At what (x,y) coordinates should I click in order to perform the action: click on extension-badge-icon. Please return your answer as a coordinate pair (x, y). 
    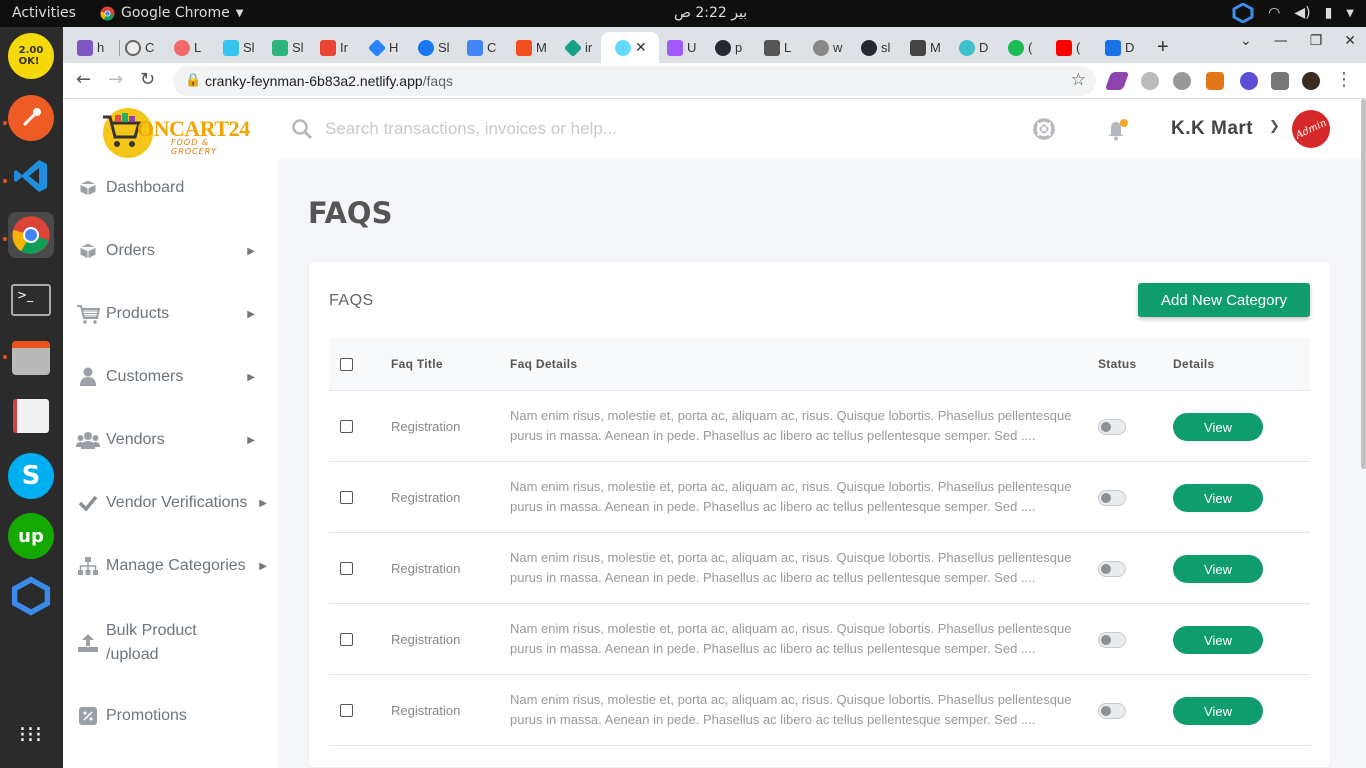
    Looking at the image, I should click on (1249, 81).